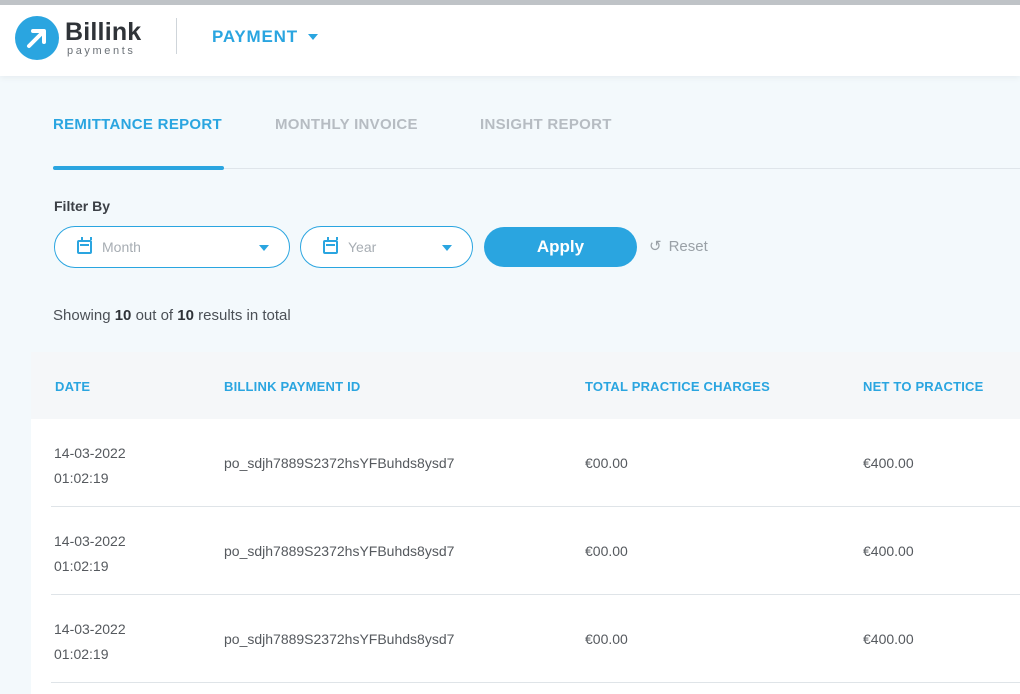  What do you see at coordinates (688, 246) in the screenshot?
I see `reset-label: Reset` at bounding box center [688, 246].